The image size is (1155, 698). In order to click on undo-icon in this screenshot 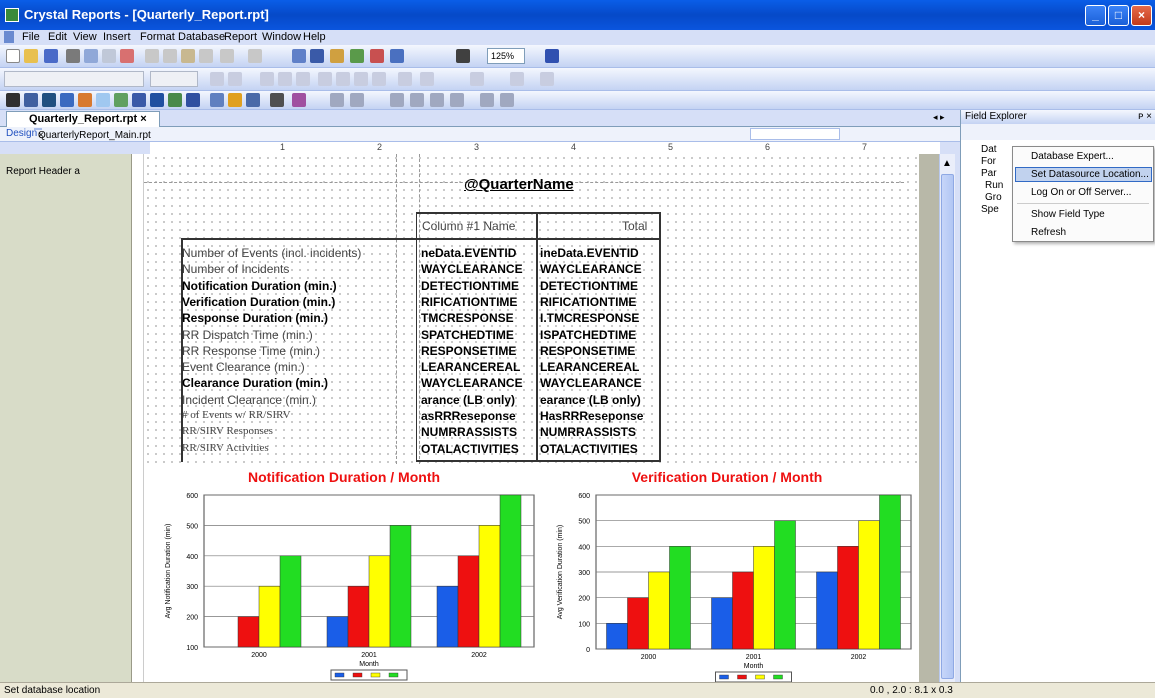, I will do `click(227, 56)`.